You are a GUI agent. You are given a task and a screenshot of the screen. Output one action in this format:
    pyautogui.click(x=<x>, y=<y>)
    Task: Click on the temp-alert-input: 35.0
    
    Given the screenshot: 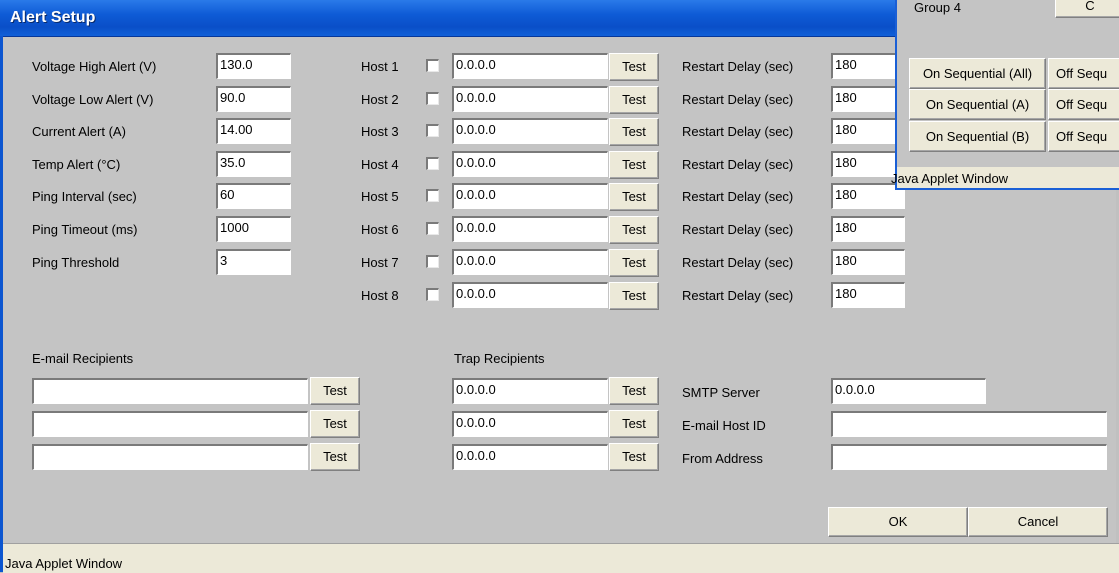 What is the action you would take?
    pyautogui.click(x=253, y=164)
    